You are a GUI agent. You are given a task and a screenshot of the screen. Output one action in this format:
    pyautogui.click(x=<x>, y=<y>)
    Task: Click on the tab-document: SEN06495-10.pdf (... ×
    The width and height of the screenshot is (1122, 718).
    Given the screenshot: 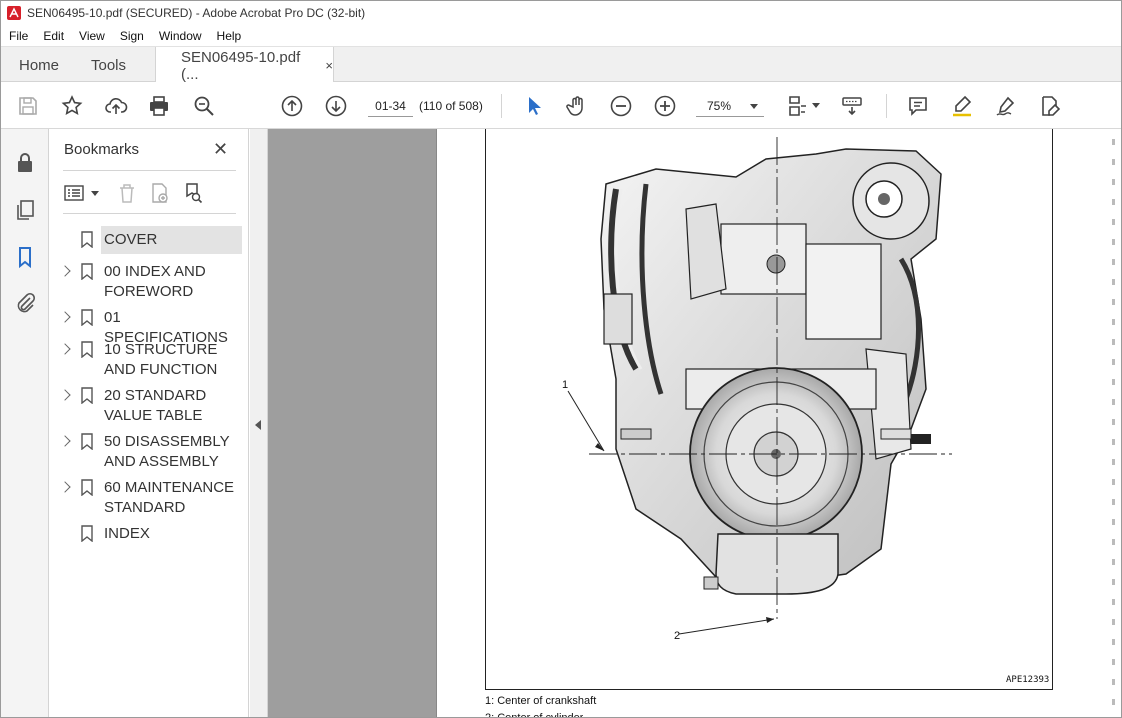 What is the action you would take?
    pyautogui.click(x=244, y=65)
    